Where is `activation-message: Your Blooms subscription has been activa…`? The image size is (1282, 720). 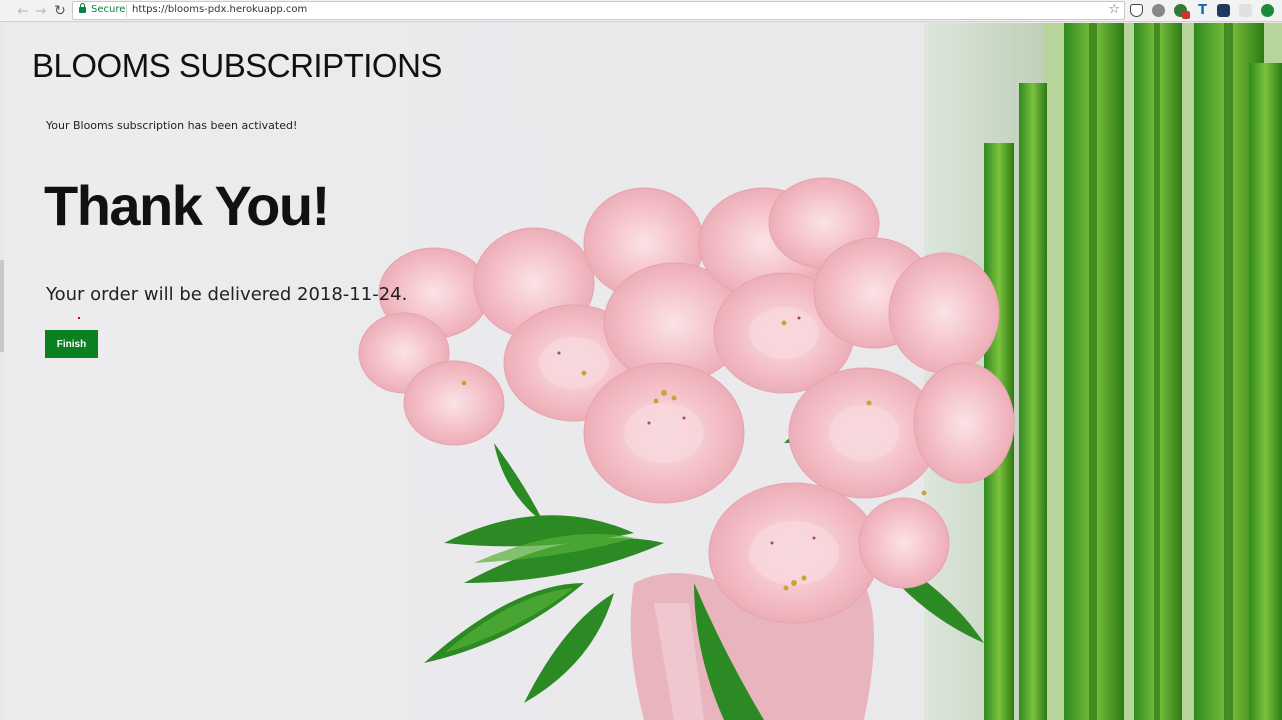
activation-message: Your Blooms subscription has been activa… is located at coordinates (172, 125).